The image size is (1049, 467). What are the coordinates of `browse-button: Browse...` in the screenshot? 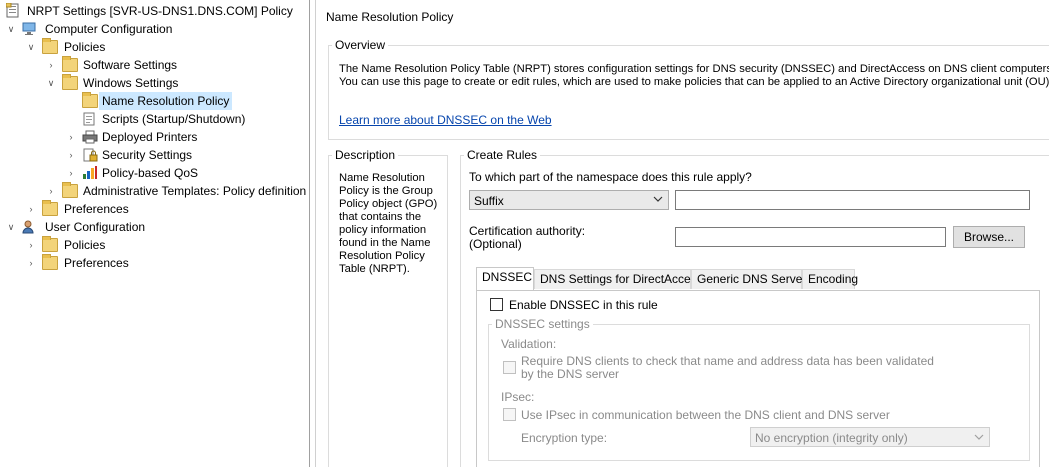 It's located at (989, 237).